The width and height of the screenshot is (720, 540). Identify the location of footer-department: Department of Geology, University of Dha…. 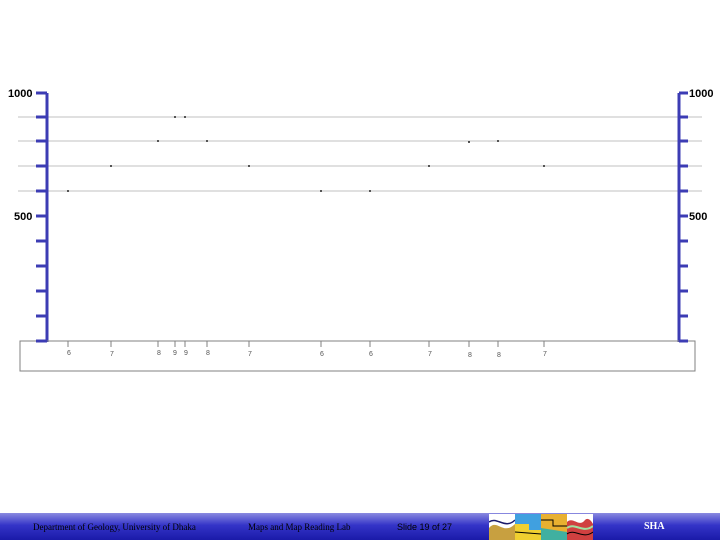
(114, 527).